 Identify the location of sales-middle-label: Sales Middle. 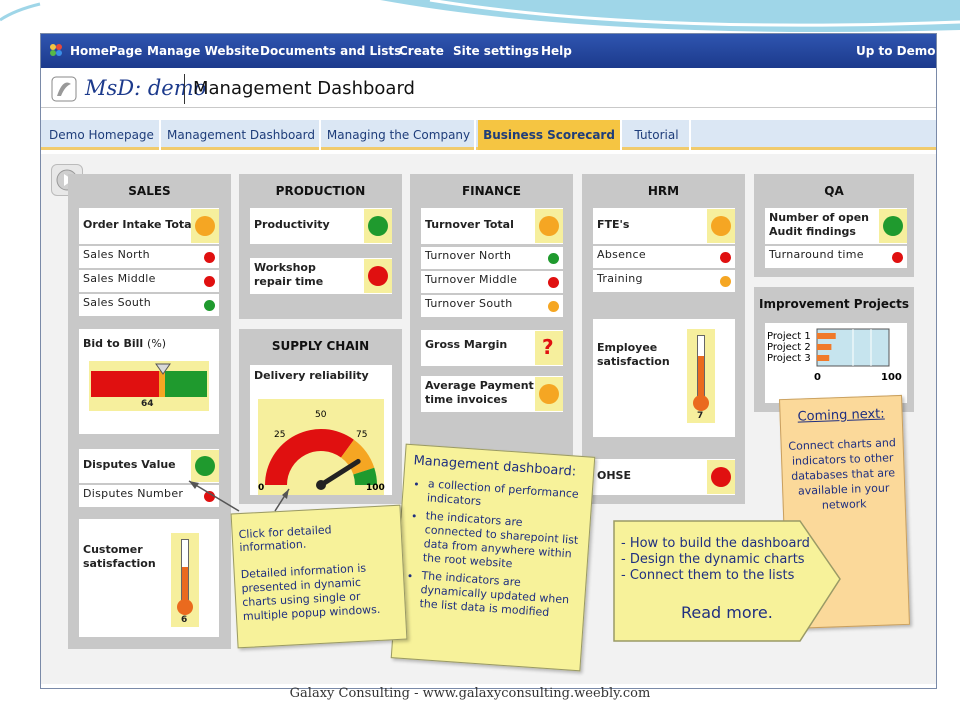
(119, 278).